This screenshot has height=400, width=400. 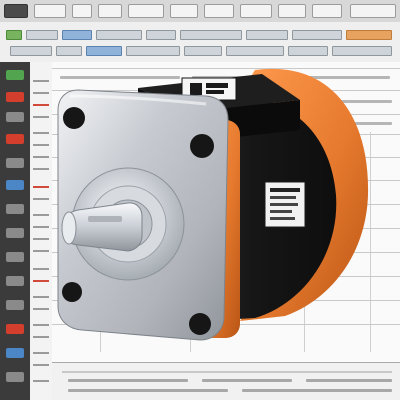 I want to click on shaft-keyway, so click(x=105, y=219).